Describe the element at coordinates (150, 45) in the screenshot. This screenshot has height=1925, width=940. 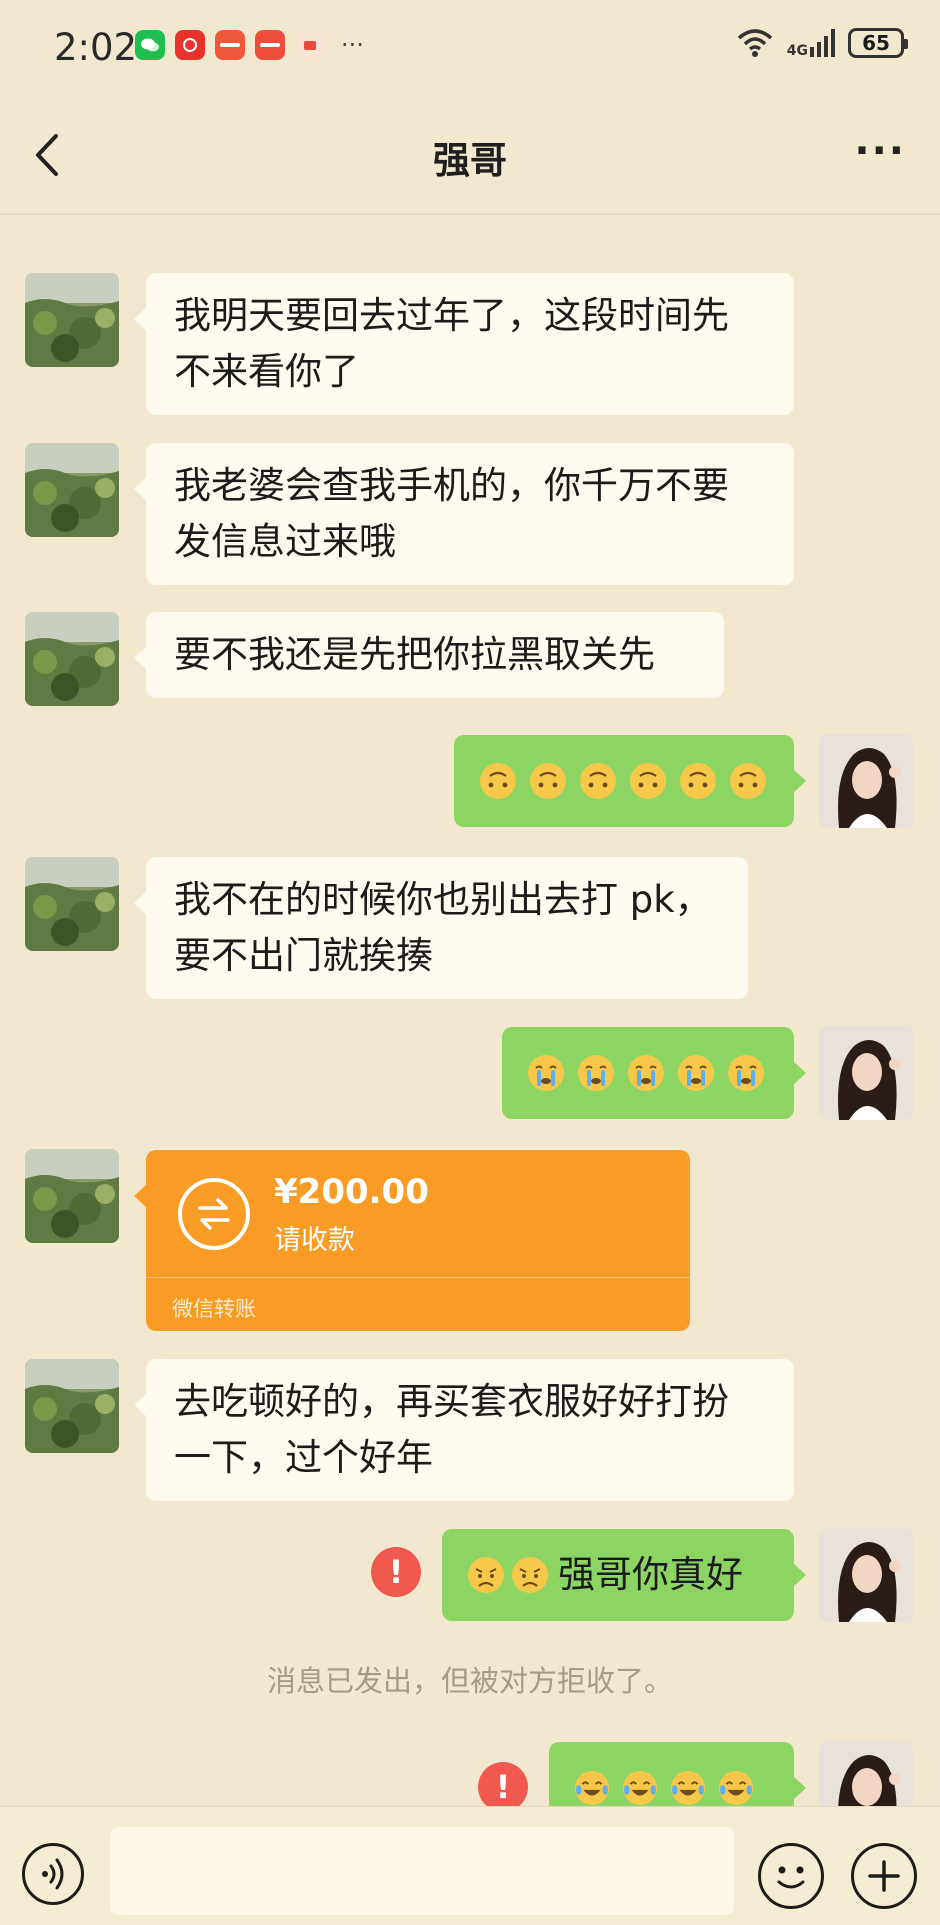
I see `wechat-icon` at that location.